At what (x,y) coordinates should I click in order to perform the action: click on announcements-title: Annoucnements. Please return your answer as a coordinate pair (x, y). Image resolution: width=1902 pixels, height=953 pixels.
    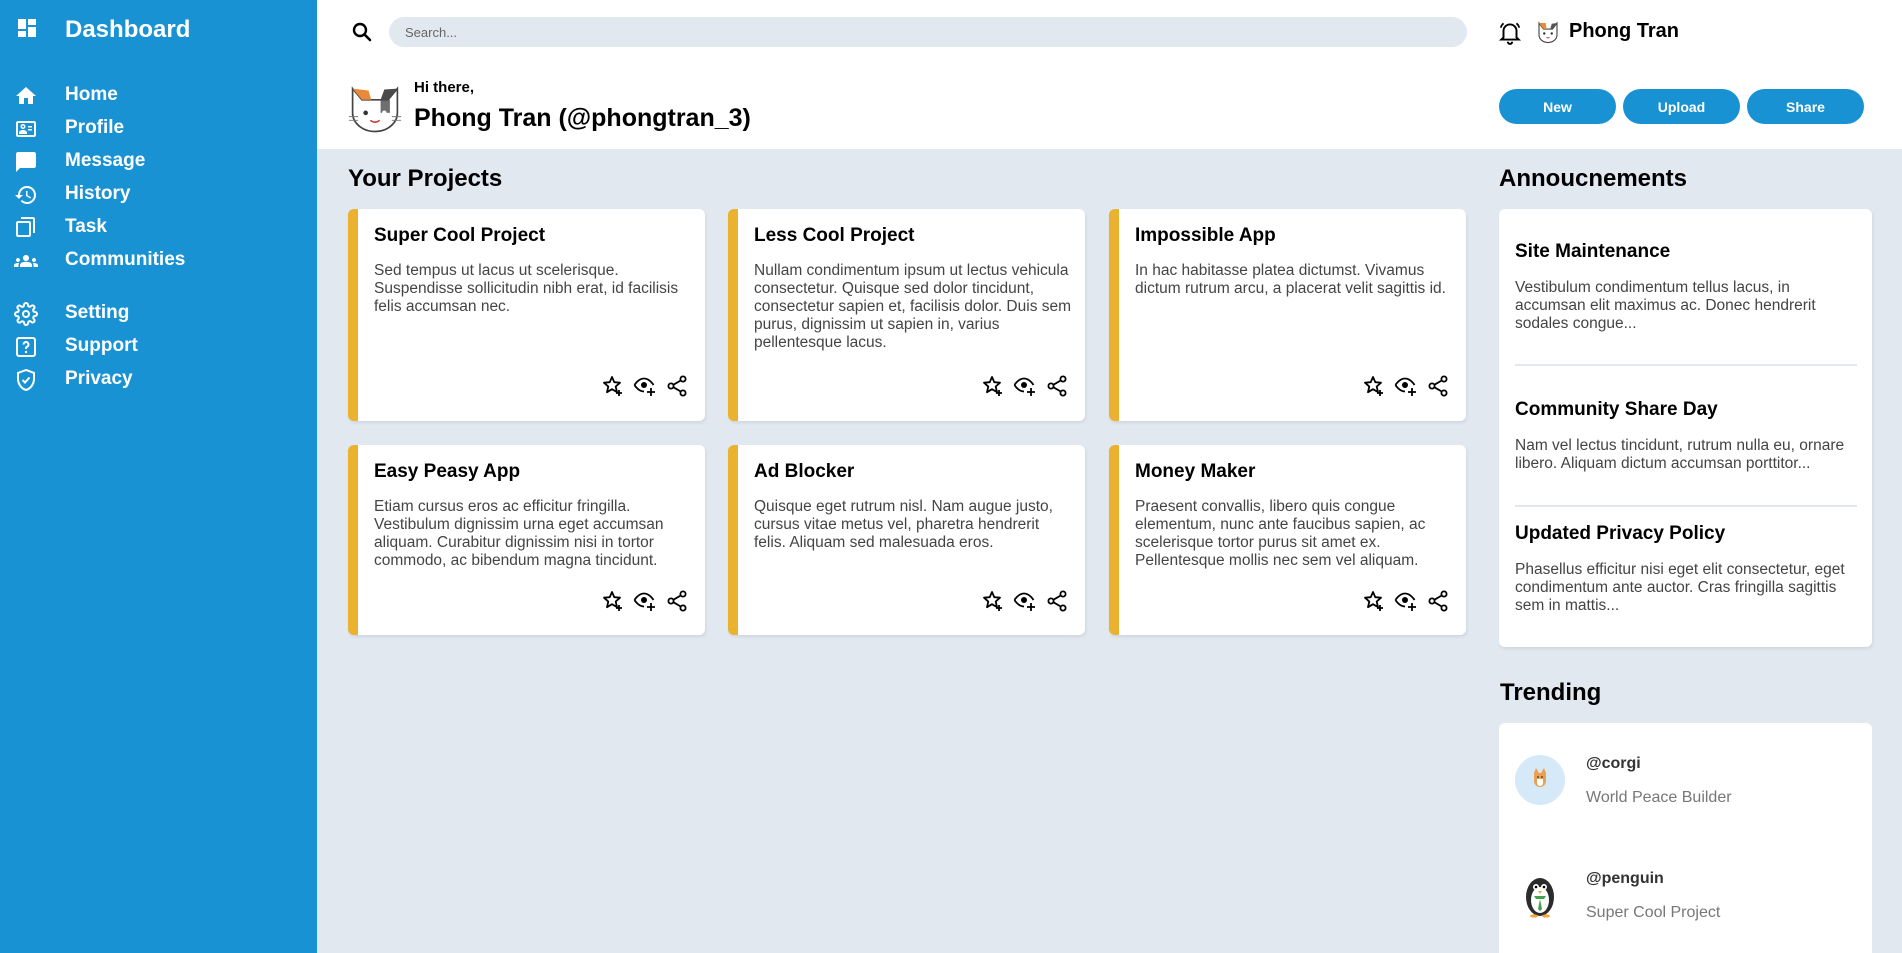
    Looking at the image, I should click on (1593, 178).